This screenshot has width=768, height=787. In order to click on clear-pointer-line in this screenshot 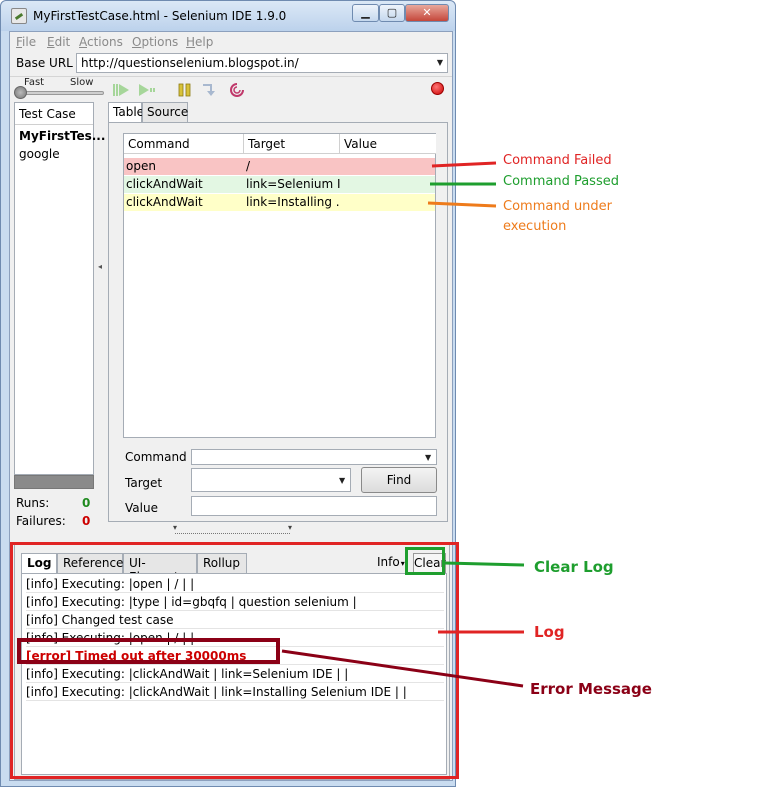, I will do `click(484, 564)`.